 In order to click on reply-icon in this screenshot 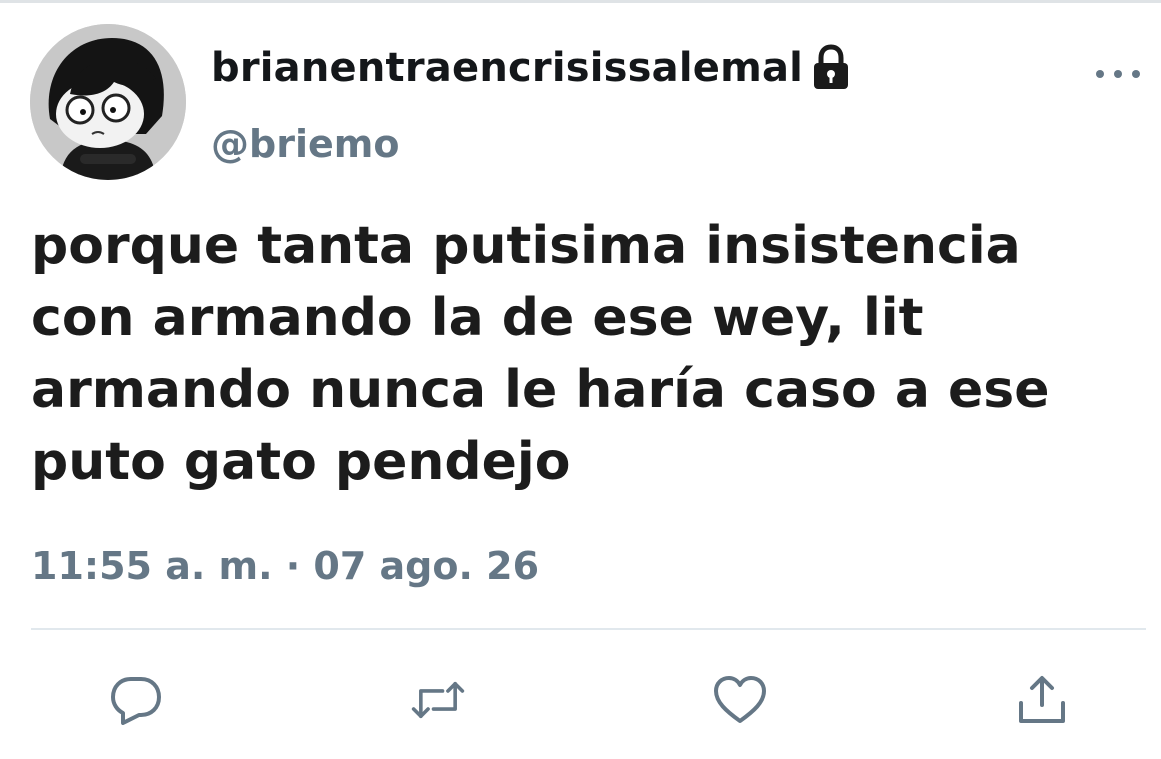, I will do `click(136, 701)`.